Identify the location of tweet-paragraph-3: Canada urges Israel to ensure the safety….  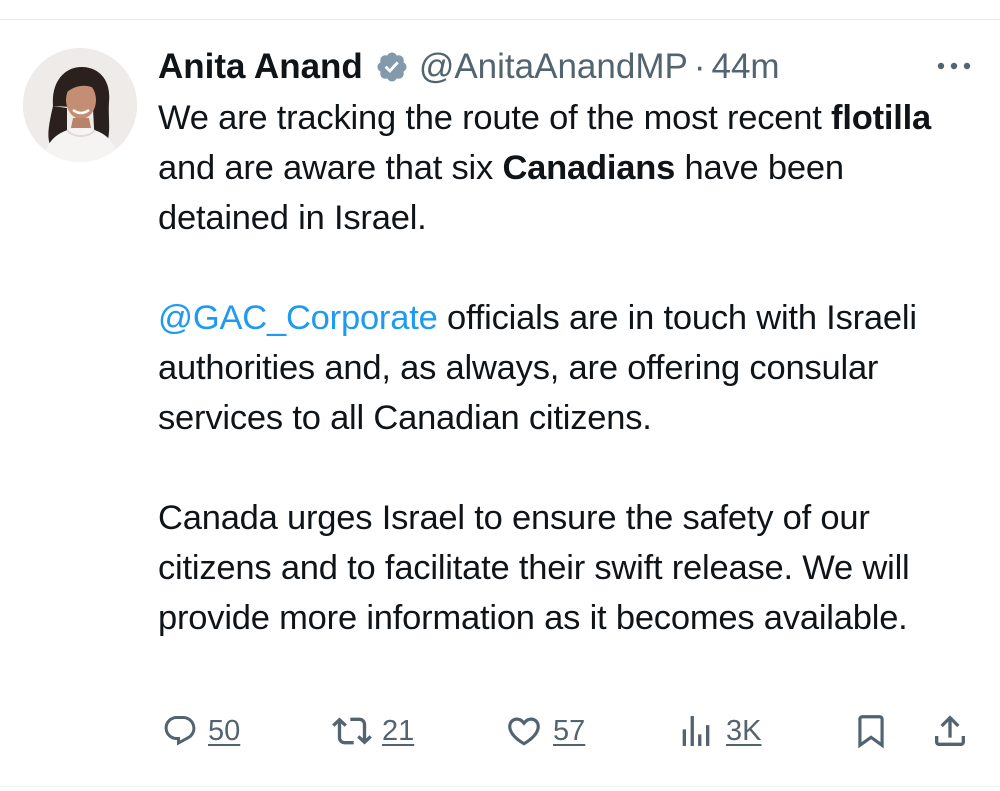
(534, 568).